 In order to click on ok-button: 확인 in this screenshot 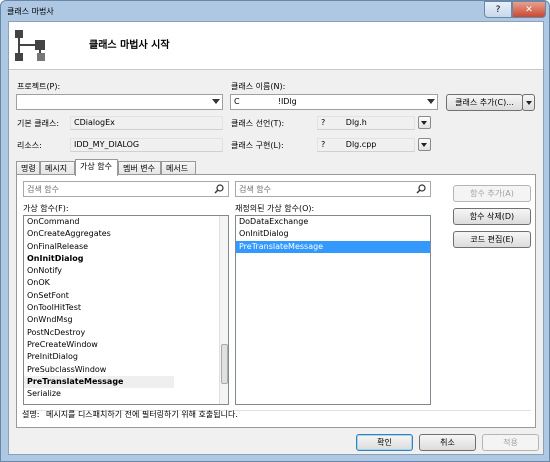, I will do `click(384, 442)`.